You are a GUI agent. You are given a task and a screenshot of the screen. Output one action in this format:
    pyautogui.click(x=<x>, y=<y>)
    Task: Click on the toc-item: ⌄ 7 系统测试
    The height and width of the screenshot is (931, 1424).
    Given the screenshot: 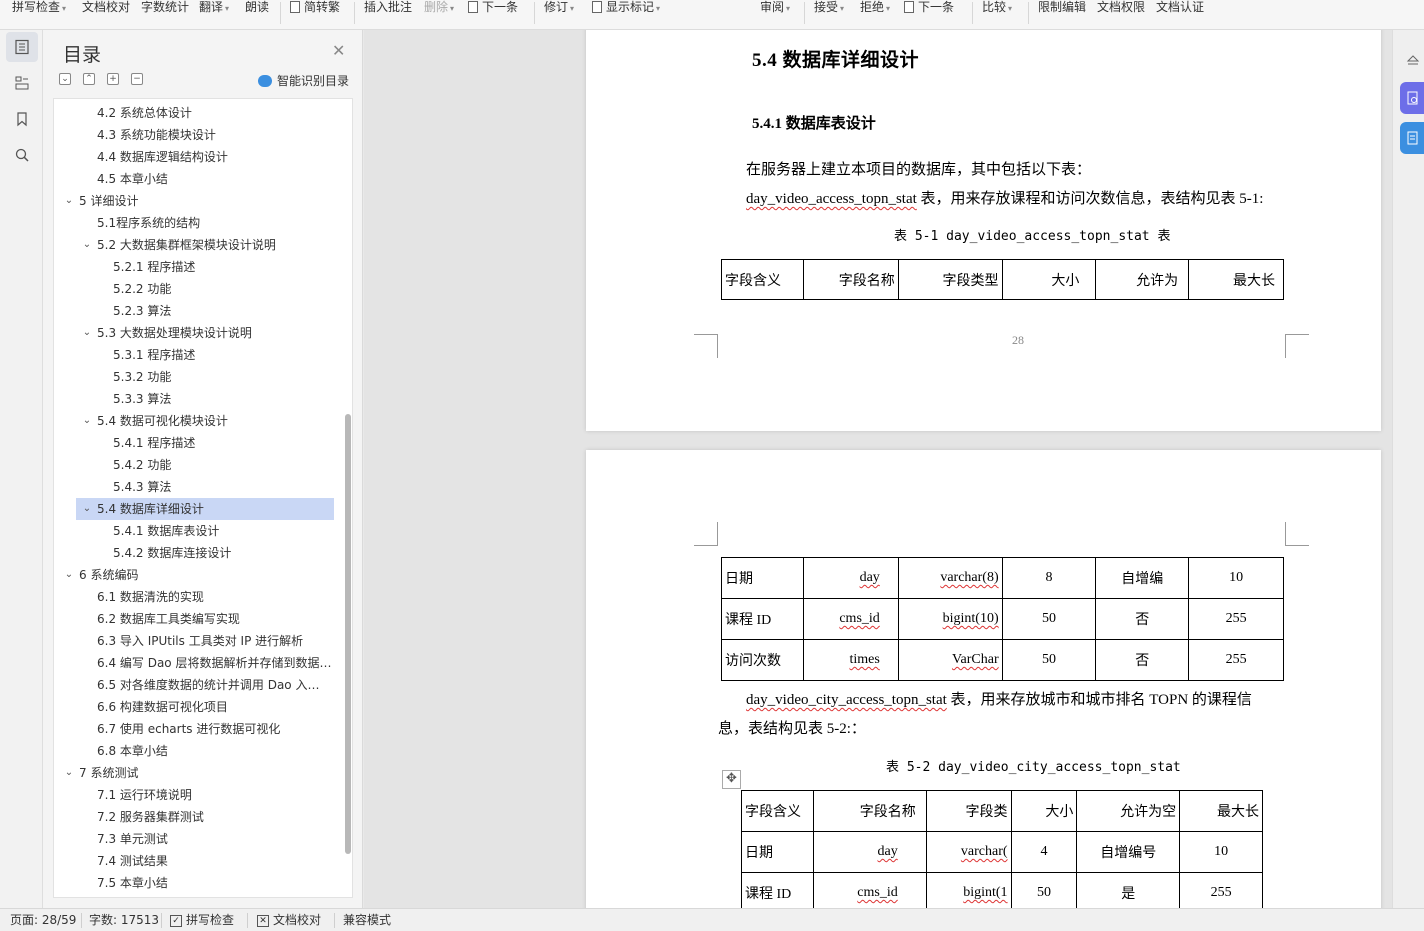 What is the action you would take?
    pyautogui.click(x=194, y=773)
    